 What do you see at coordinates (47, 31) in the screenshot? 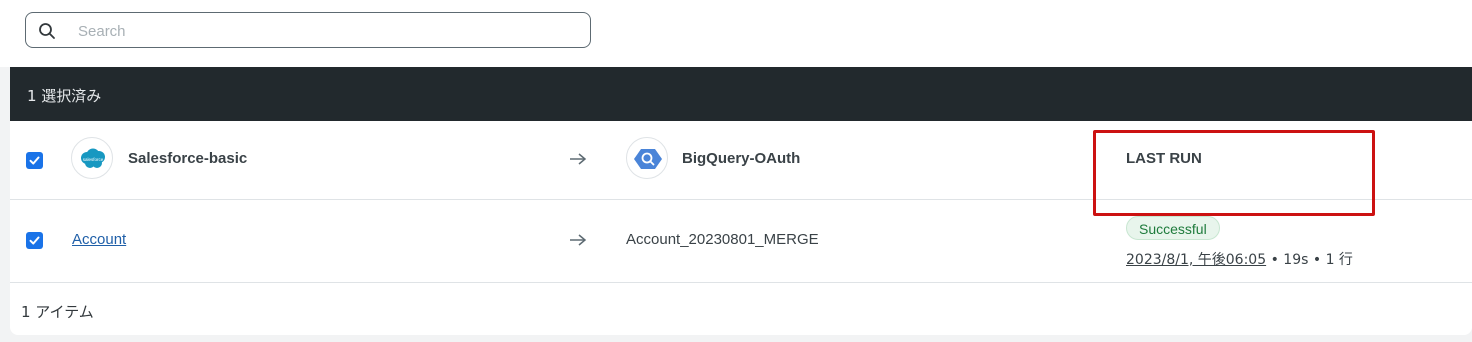
I see `search-icon` at bounding box center [47, 31].